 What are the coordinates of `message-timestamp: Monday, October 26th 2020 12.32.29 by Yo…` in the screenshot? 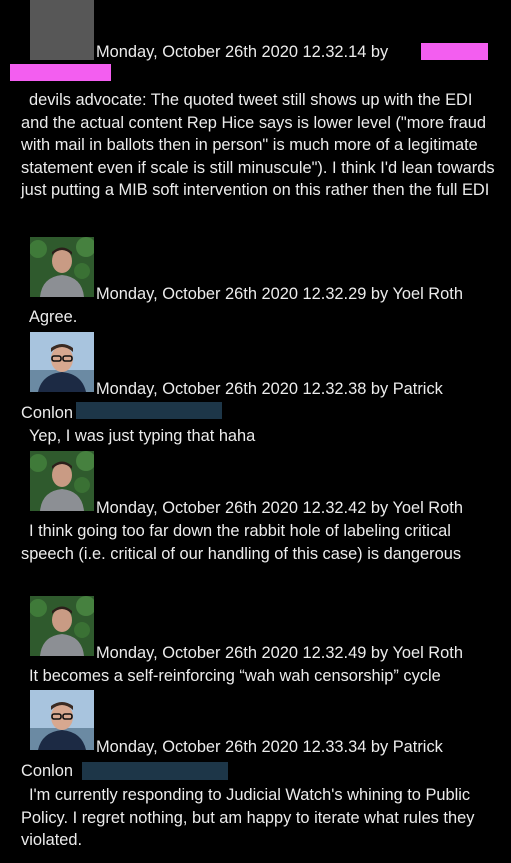 It's located at (279, 294).